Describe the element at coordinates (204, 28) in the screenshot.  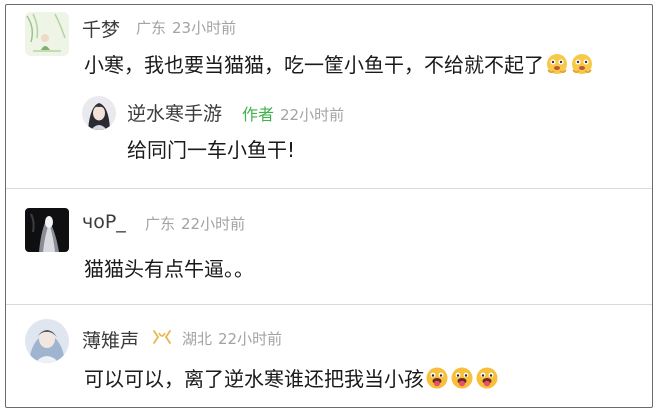
I see `comment-time: 23小时前` at that location.